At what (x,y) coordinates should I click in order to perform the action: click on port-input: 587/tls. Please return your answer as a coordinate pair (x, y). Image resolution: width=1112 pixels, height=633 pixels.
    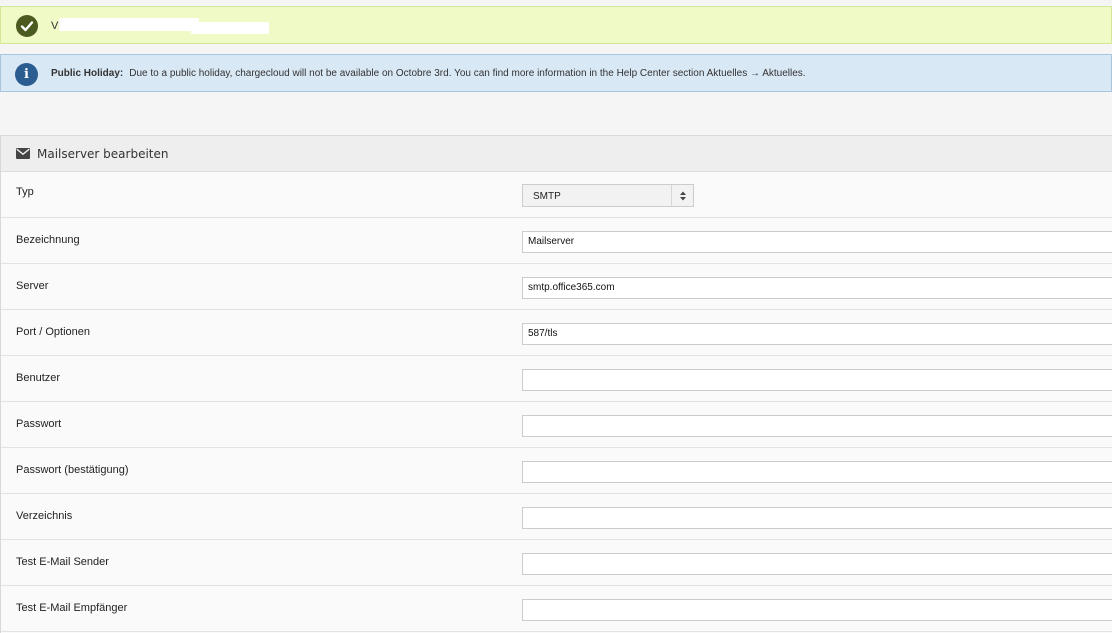
    Looking at the image, I should click on (817, 334).